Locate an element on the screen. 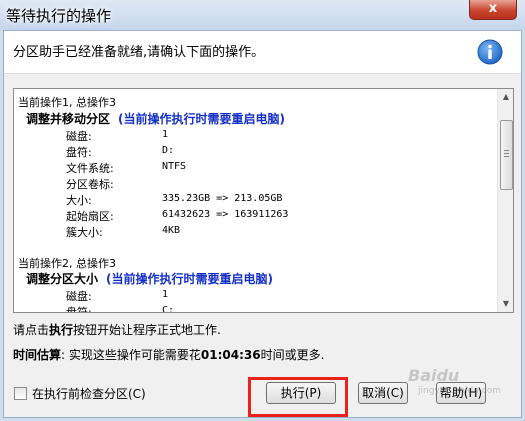 This screenshot has height=421, width=525. operation-1-note: (当前操作执行时需要重启电脑) is located at coordinates (201, 119).